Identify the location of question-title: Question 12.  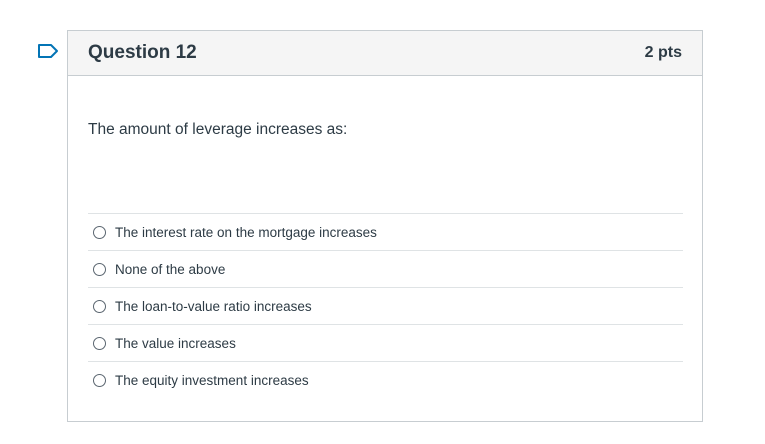
(142, 52).